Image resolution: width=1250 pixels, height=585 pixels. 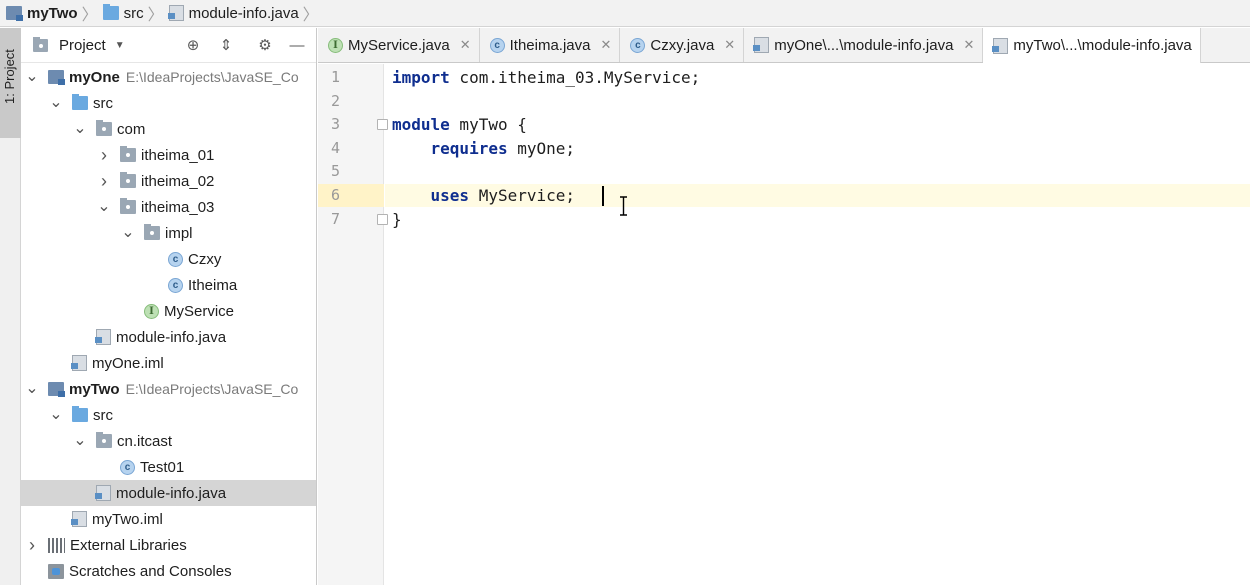 What do you see at coordinates (127, 519) in the screenshot?
I see `tree-item-label: myTwo.iml` at bounding box center [127, 519].